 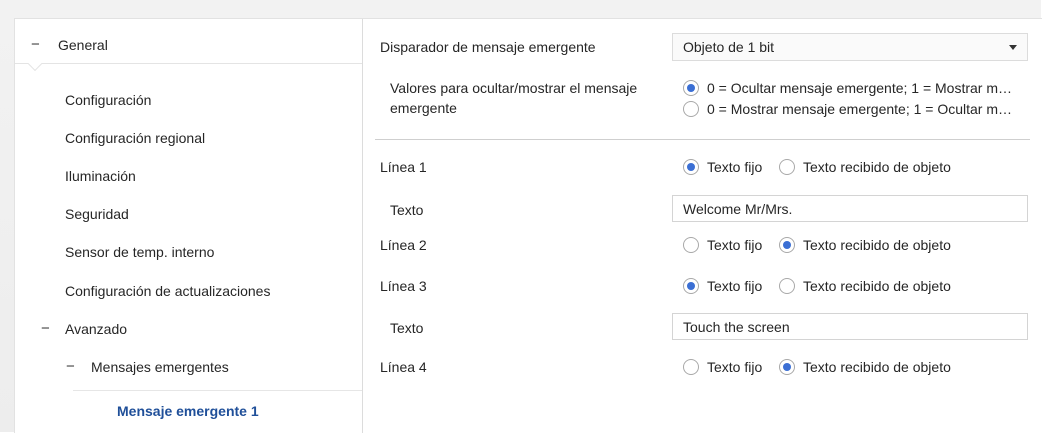 I want to click on sidebar-item-label: Iluminación, so click(x=100, y=176).